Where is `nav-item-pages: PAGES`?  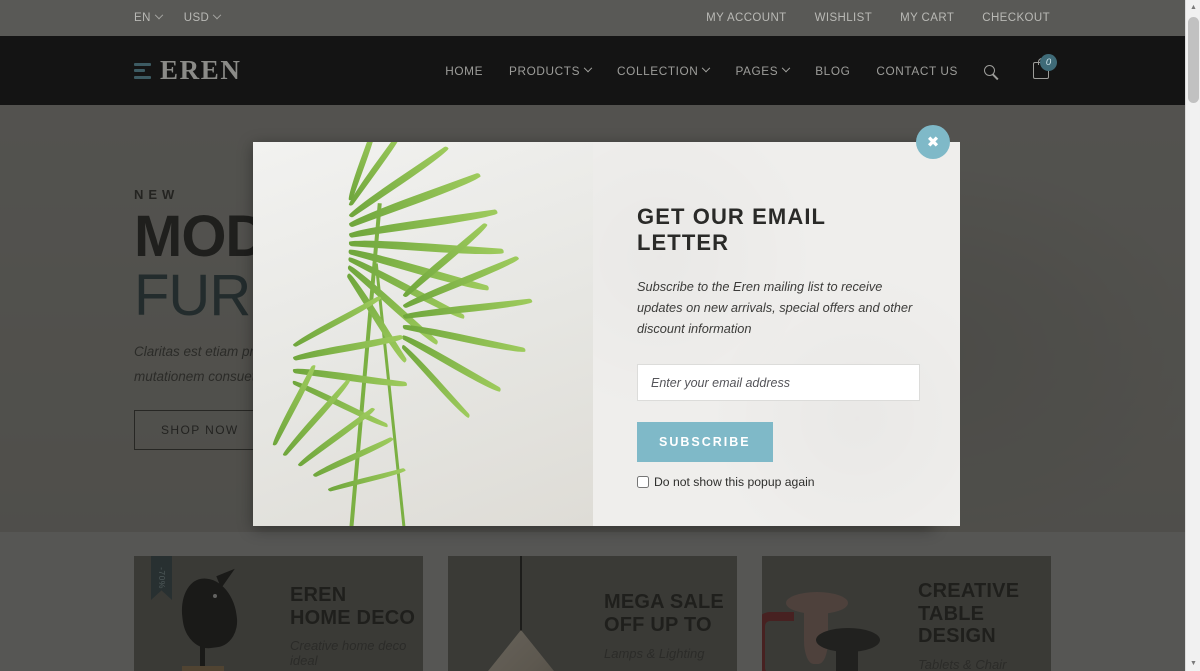 nav-item-pages: PAGES is located at coordinates (763, 70).